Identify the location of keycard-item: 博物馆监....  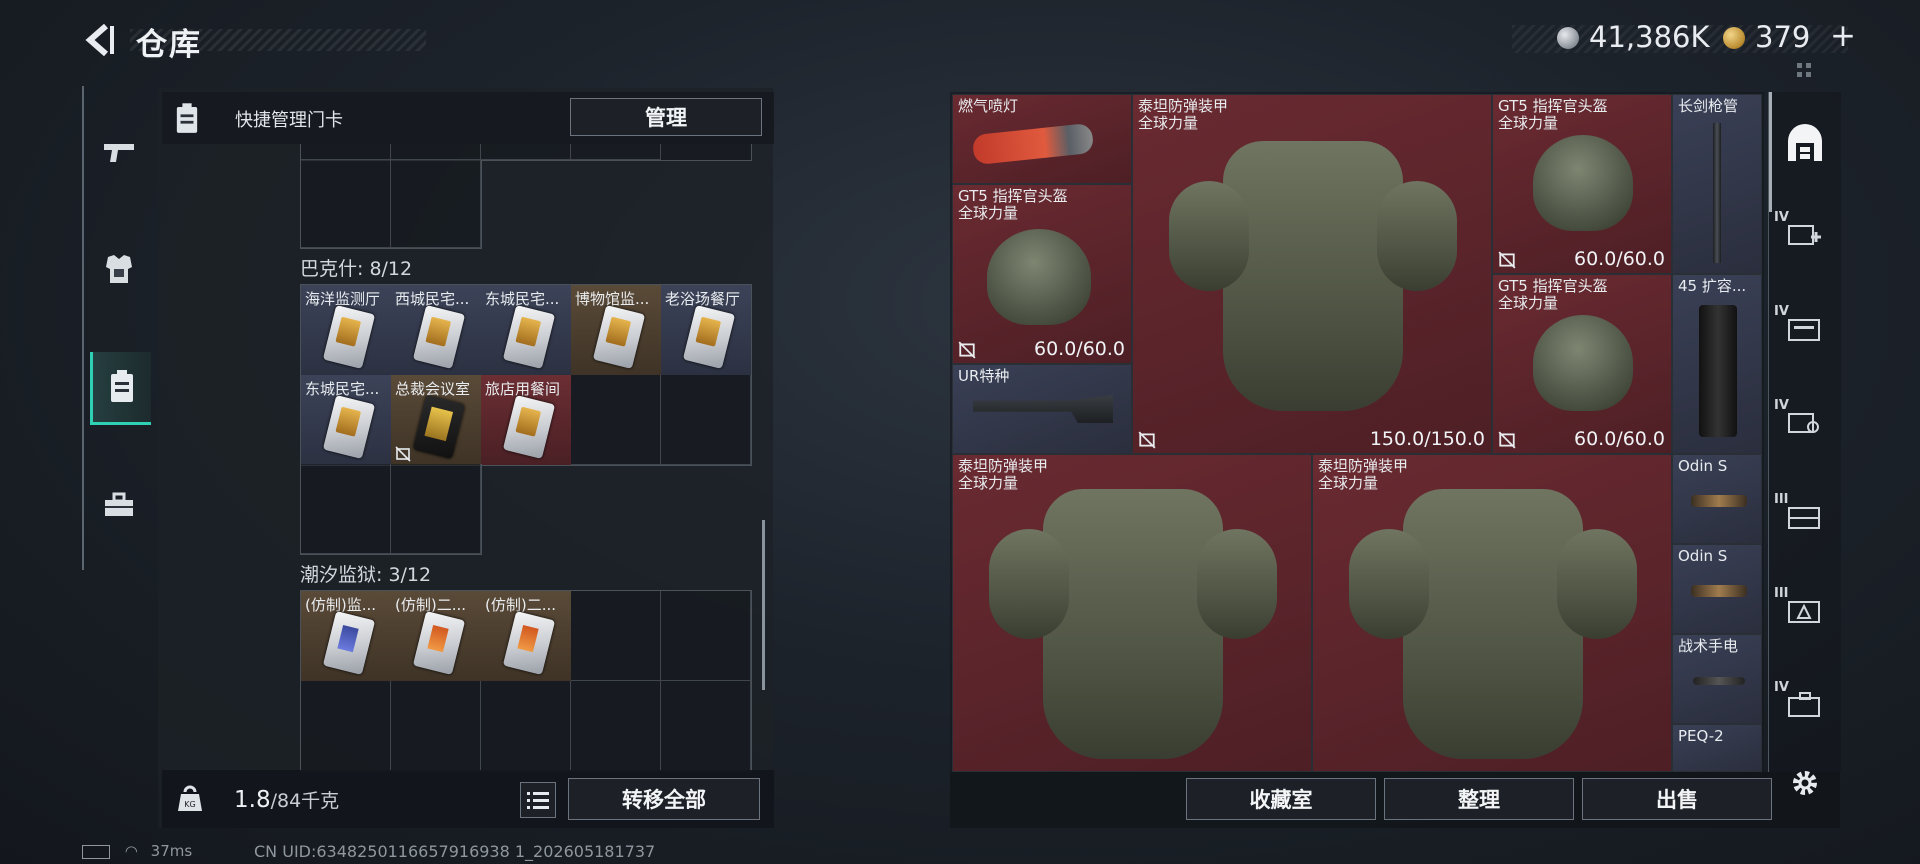
(616, 330).